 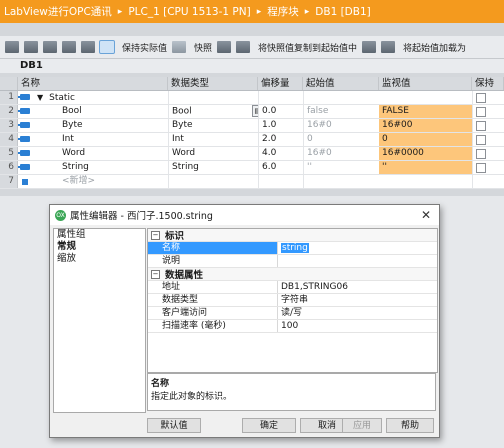 What do you see at coordinates (280, 167) in the screenshot?
I see `row-offset: 6.0` at bounding box center [280, 167].